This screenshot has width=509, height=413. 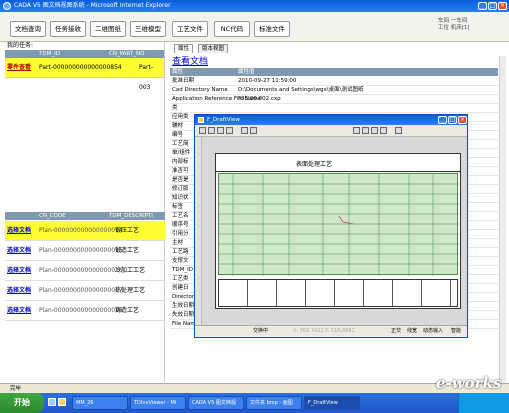 What do you see at coordinates (20, 45) in the screenshot?
I see `task-caption: 我的任务:` at bounding box center [20, 45].